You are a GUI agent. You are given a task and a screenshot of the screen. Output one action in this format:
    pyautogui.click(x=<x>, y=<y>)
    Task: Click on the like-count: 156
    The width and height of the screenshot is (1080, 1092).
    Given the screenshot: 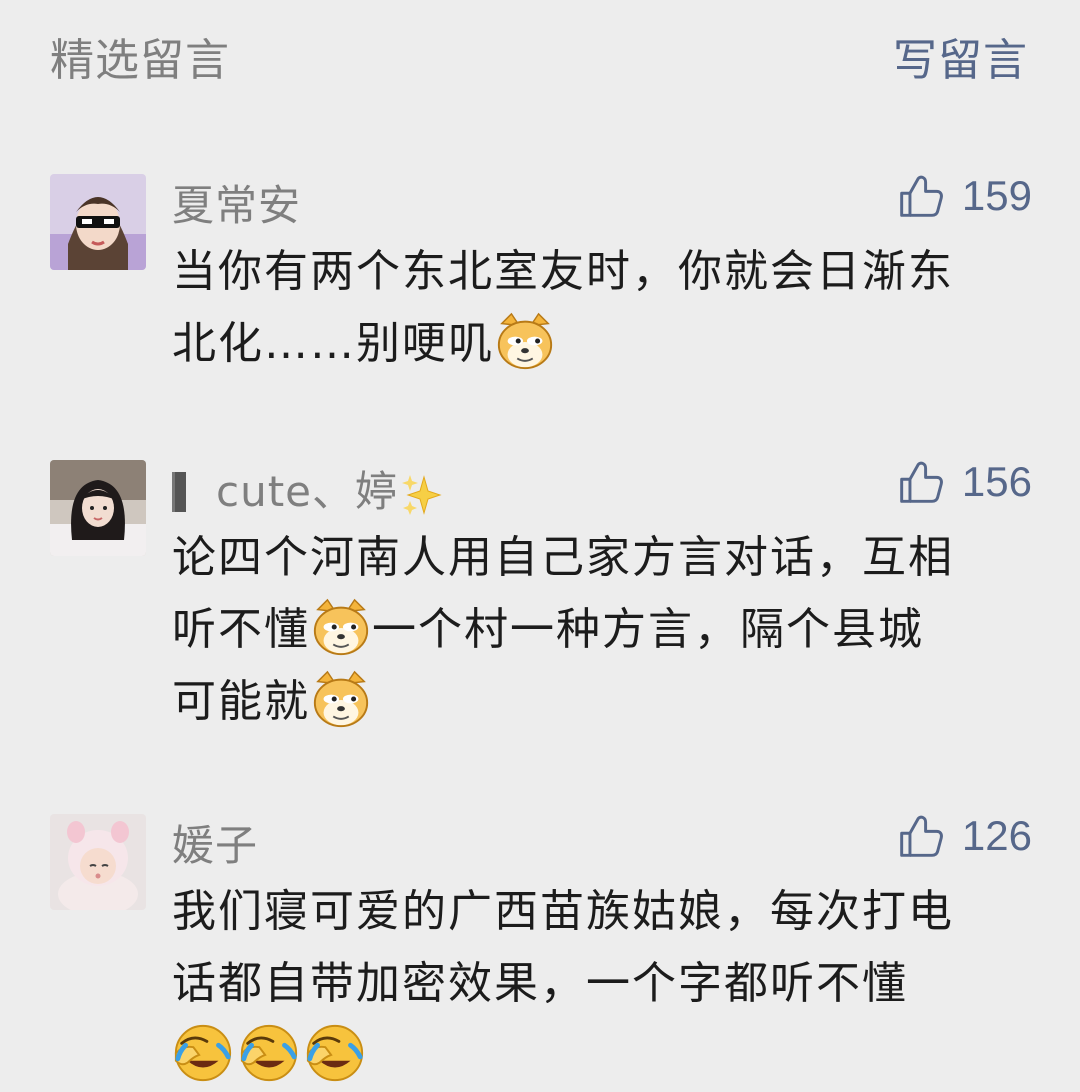 What is the action you would take?
    pyautogui.click(x=996, y=481)
    